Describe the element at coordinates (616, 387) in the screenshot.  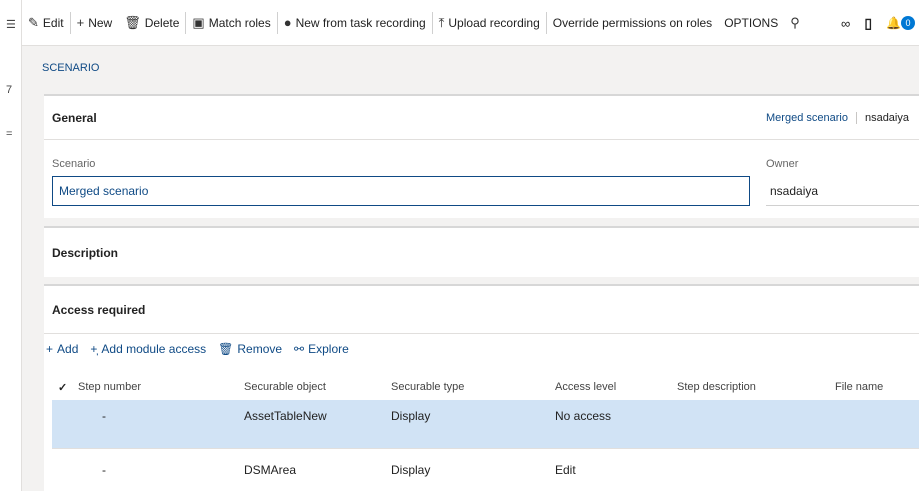
I see `column-access-level: Access level` at that location.